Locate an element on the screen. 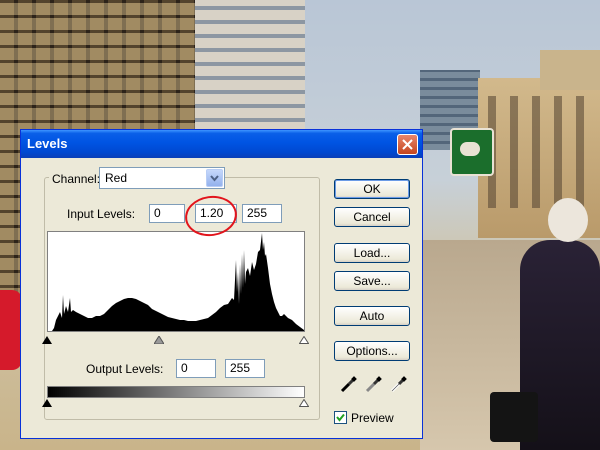  histogram-plot is located at coordinates (176, 282).